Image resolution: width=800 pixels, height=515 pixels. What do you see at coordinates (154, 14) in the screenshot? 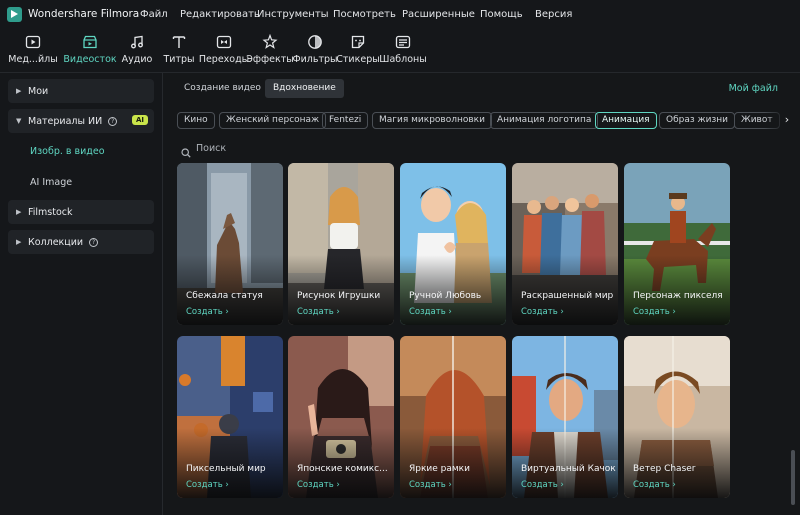
I see `menu-file: Файл` at bounding box center [154, 14].